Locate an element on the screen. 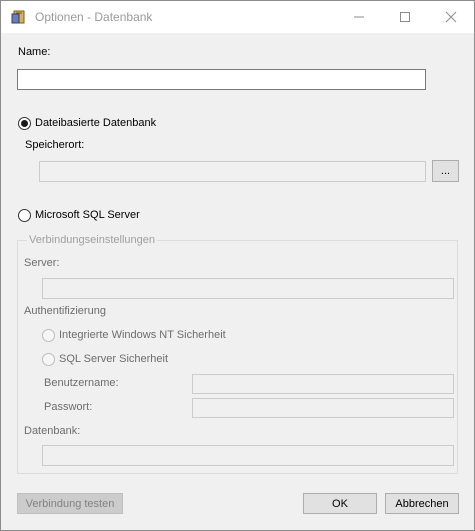 This screenshot has height=531, width=475. name-input is located at coordinates (221, 79).